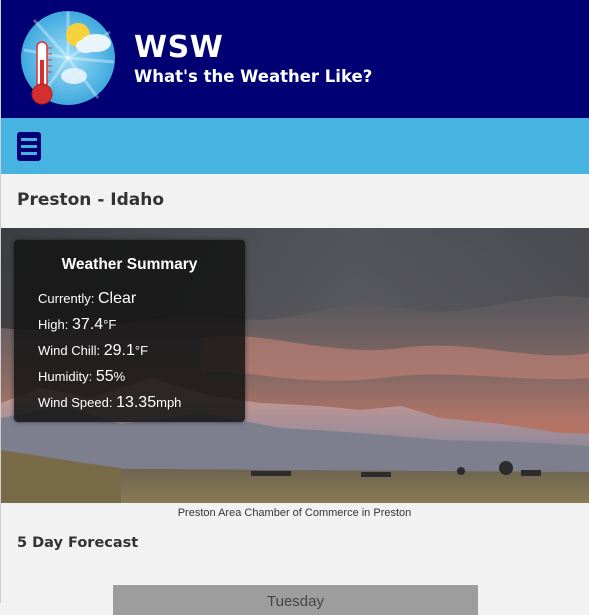  What do you see at coordinates (53, 324) in the screenshot?
I see `high-label: High:` at bounding box center [53, 324].